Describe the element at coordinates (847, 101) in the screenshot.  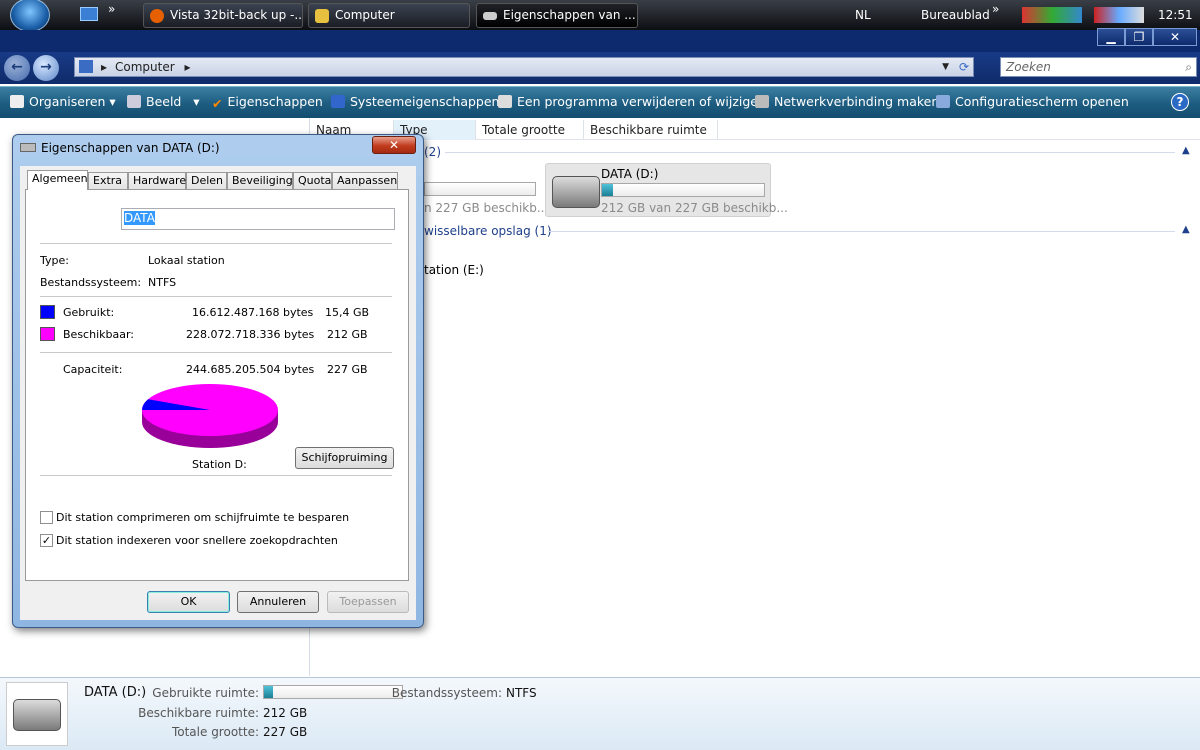
I see `map-network-drive-button: Netwerkverbinding maken` at that location.